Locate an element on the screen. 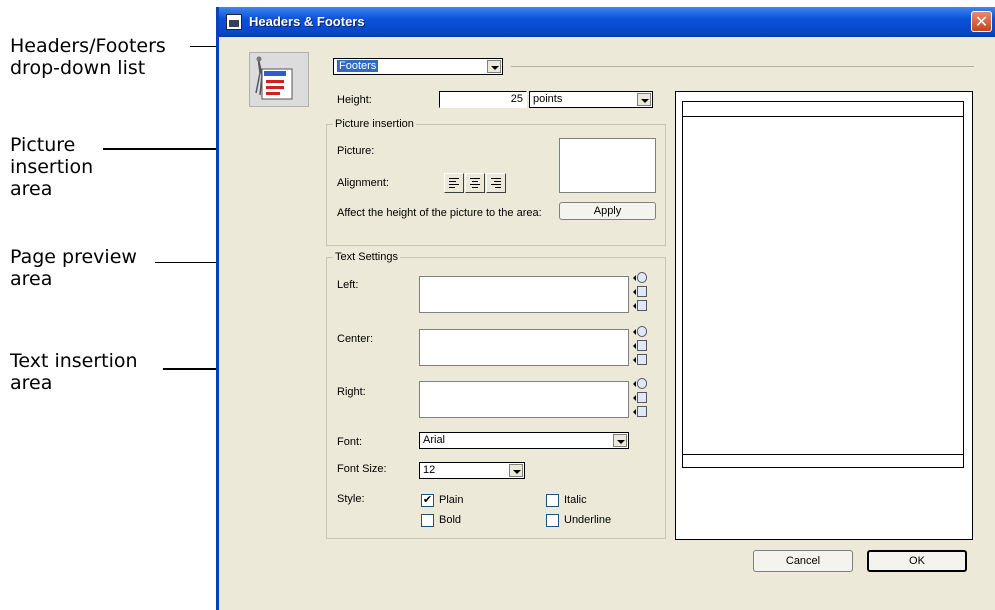  plain-checkbox: ✔ is located at coordinates (427, 500).